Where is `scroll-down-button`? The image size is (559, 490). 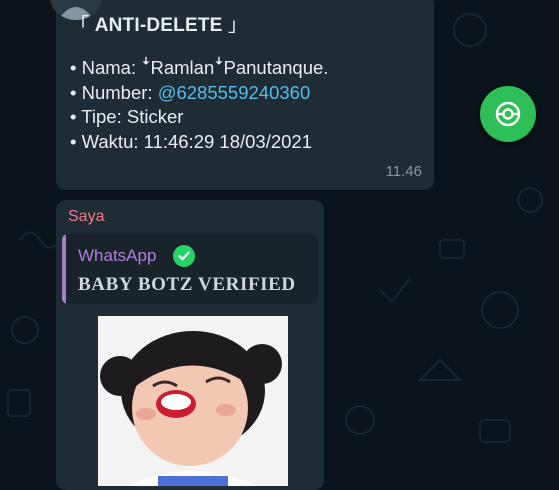 scroll-down-button is located at coordinates (508, 114).